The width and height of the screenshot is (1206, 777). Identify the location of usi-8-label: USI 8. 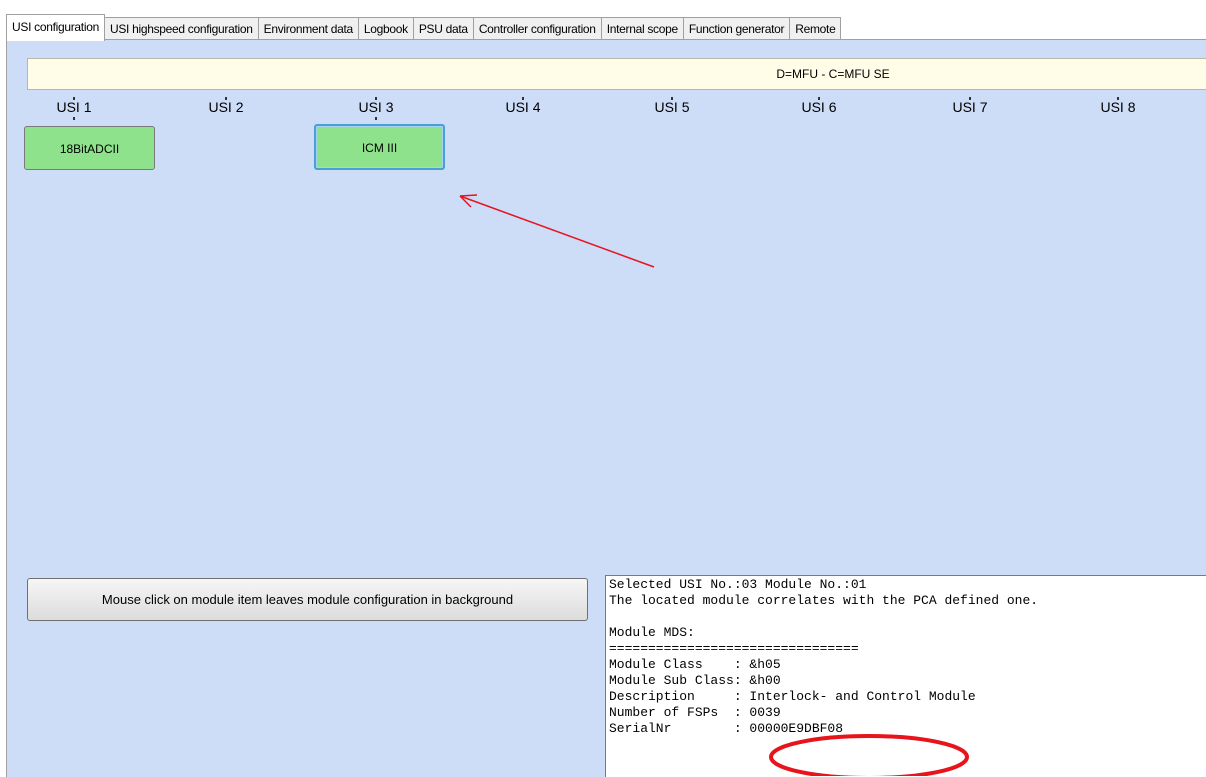
(1118, 107).